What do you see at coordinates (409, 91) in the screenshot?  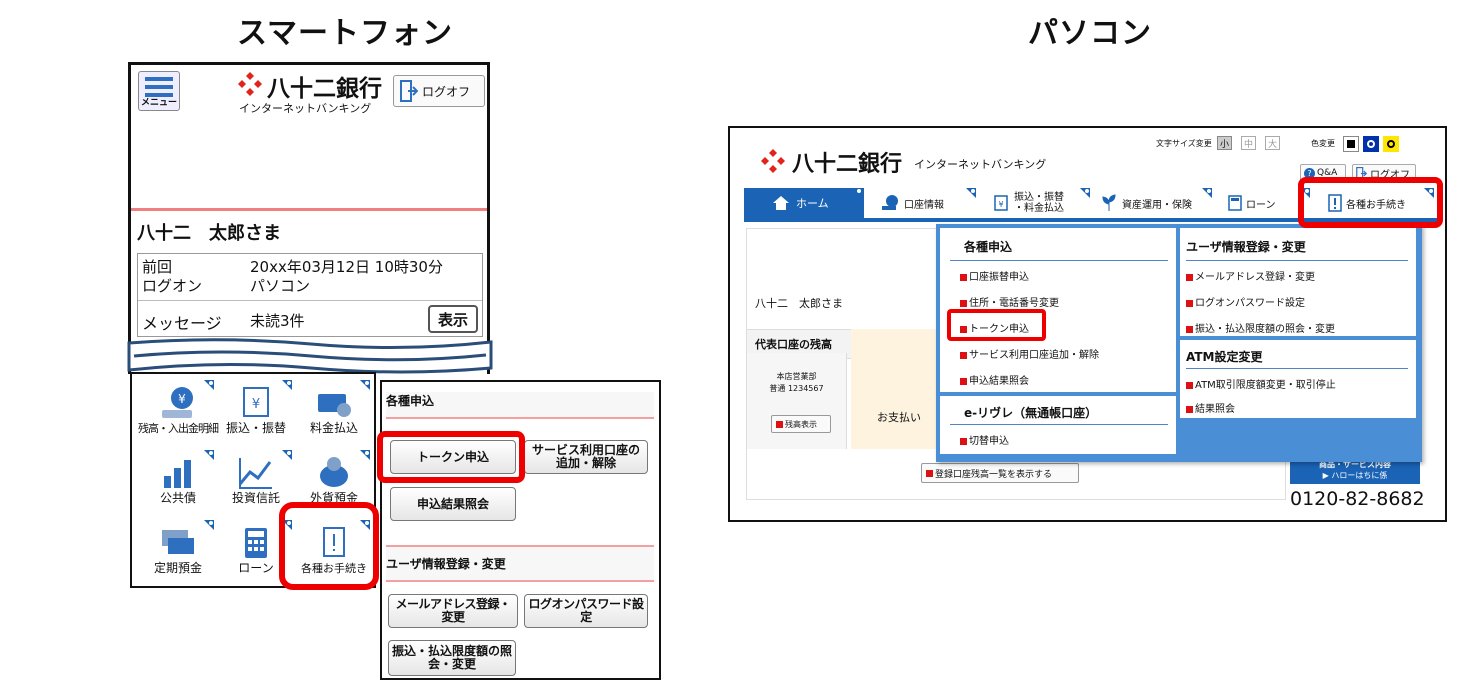 I see `logout-icon` at bounding box center [409, 91].